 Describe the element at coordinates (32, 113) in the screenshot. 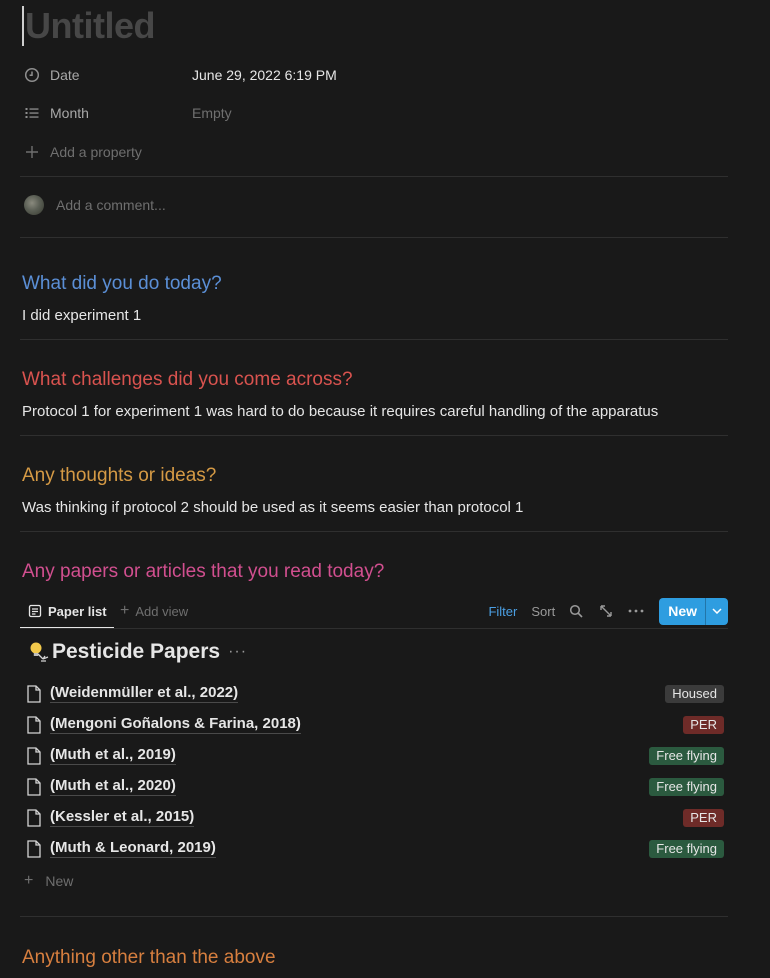

I see `list-icon` at that location.